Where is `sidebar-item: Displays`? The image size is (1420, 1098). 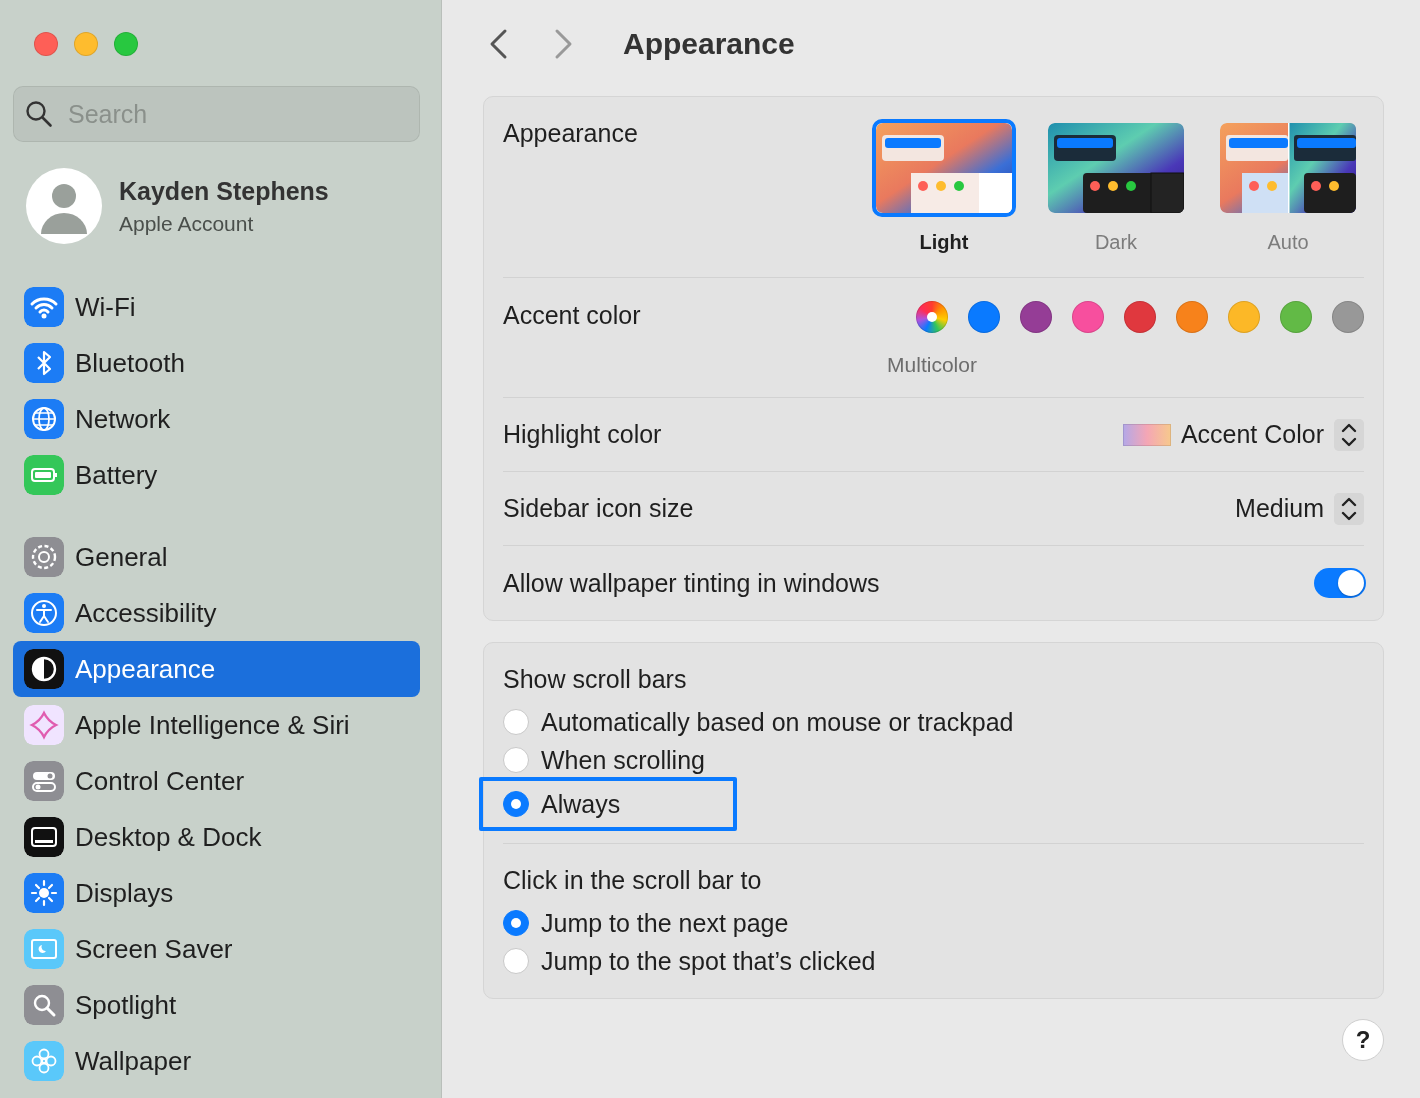 sidebar-item: Displays is located at coordinates (216, 893).